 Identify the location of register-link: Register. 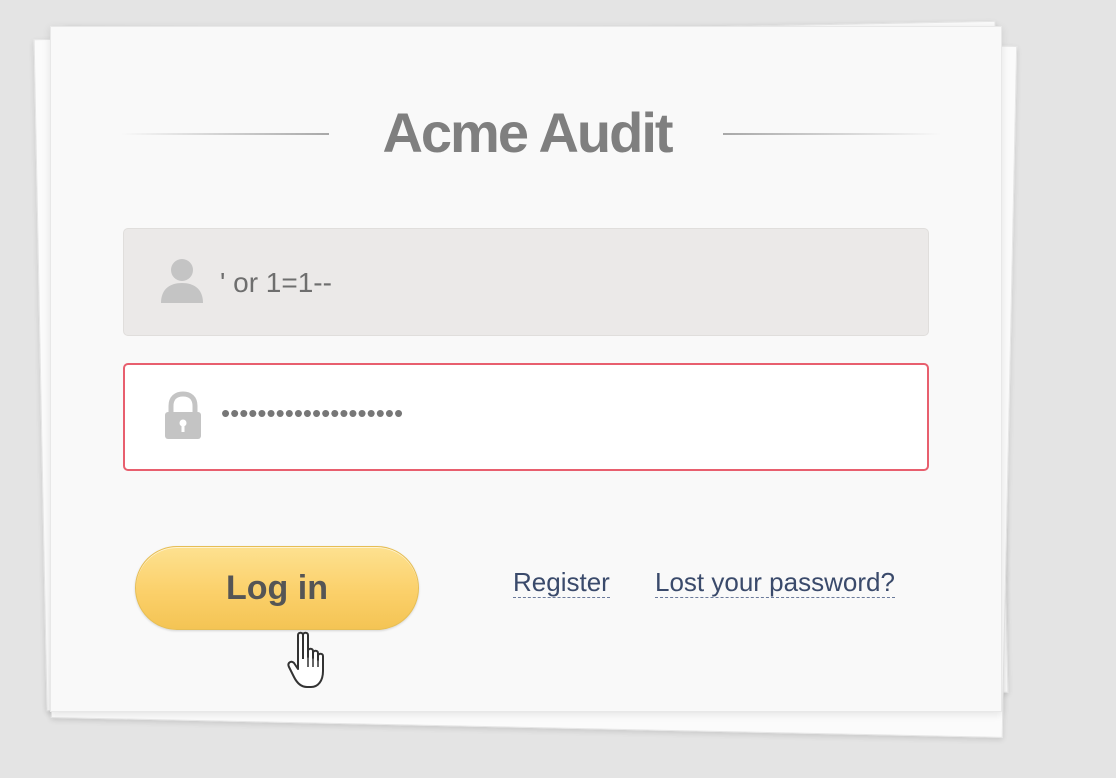
(561, 582).